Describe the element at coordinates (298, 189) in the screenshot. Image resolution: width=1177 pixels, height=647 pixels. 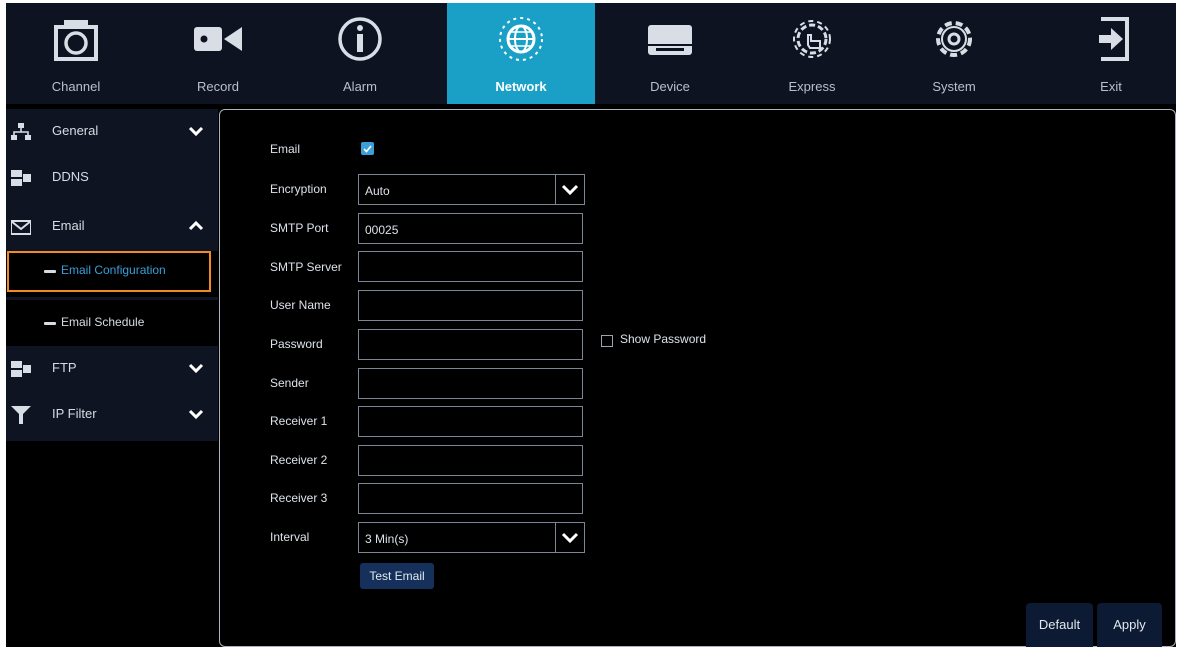
I see `encryption-label: Encryption` at that location.